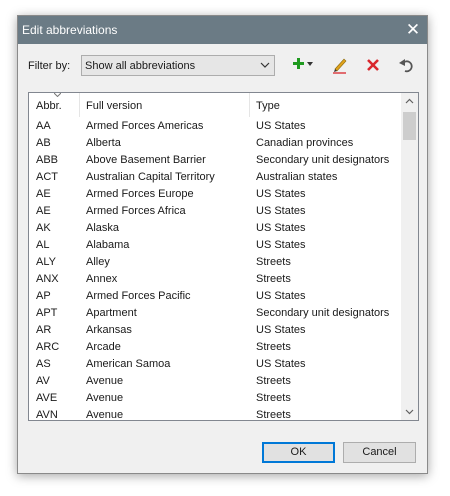 This screenshot has width=450, height=496. What do you see at coordinates (214, 228) in the screenshot?
I see `table-row: AK Alaska US States` at bounding box center [214, 228].